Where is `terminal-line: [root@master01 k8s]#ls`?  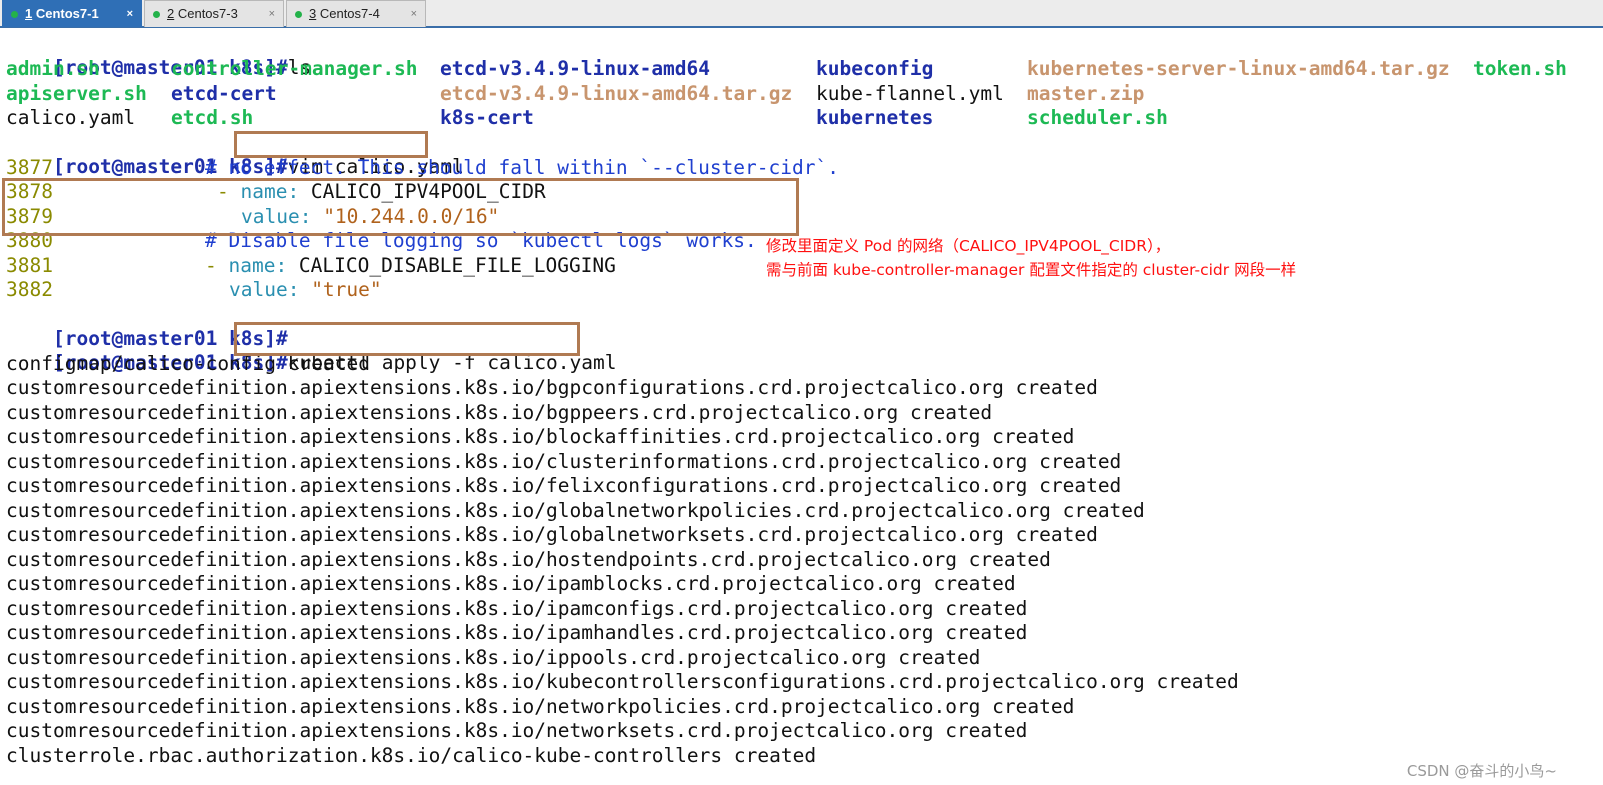 terminal-line: [root@master01 k8s]#ls is located at coordinates (158, 55).